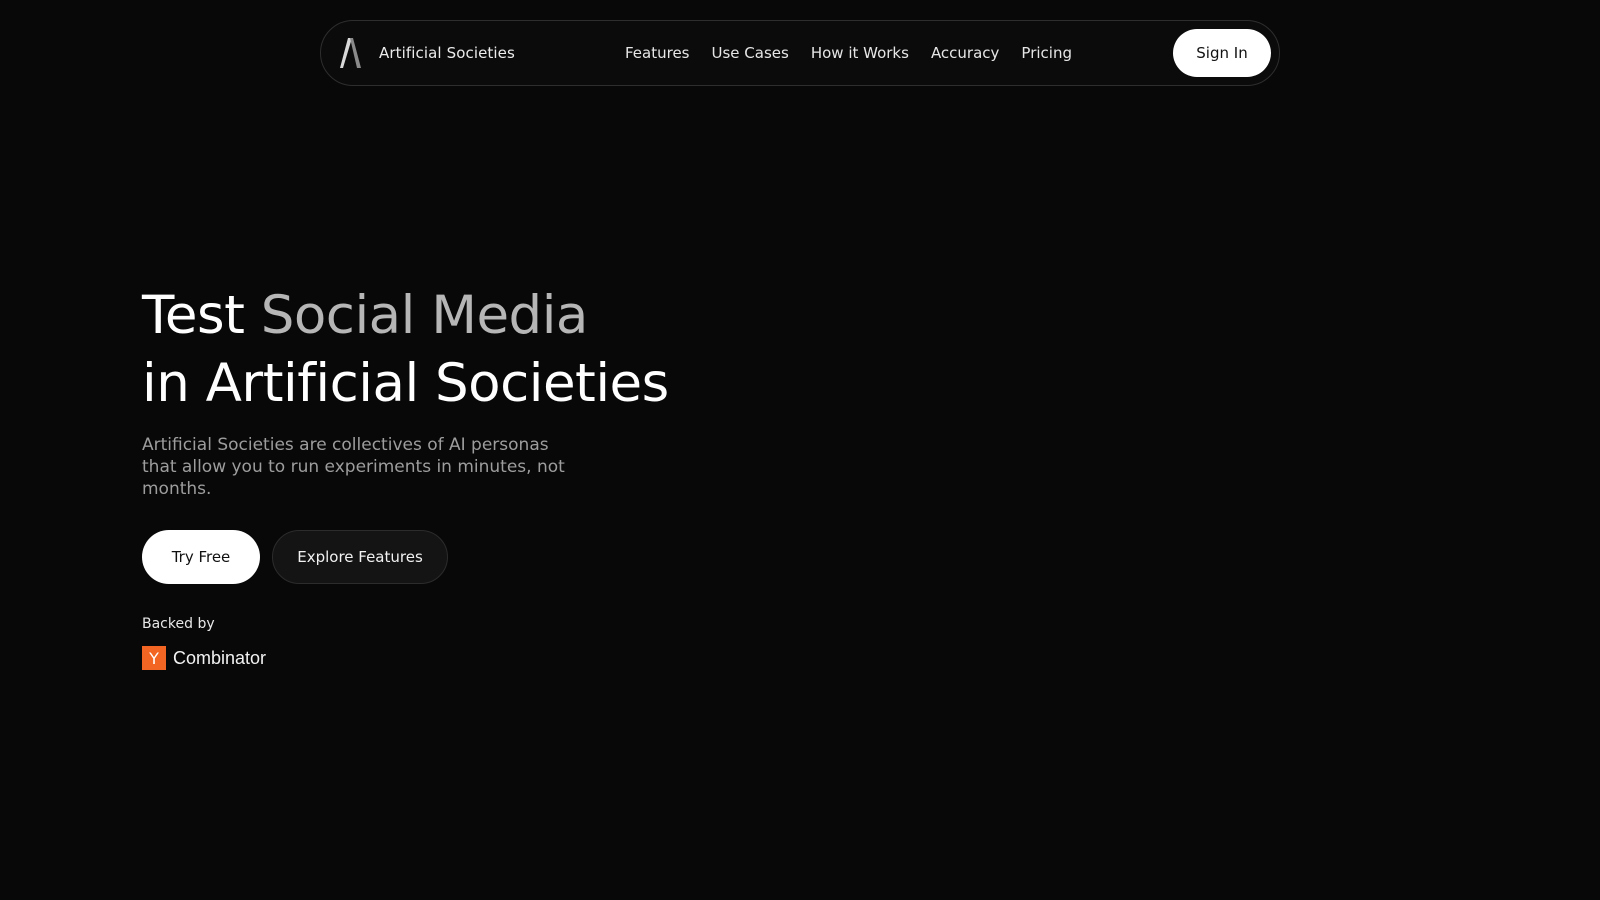  I want to click on headline-word-test: Test, so click(193, 315).